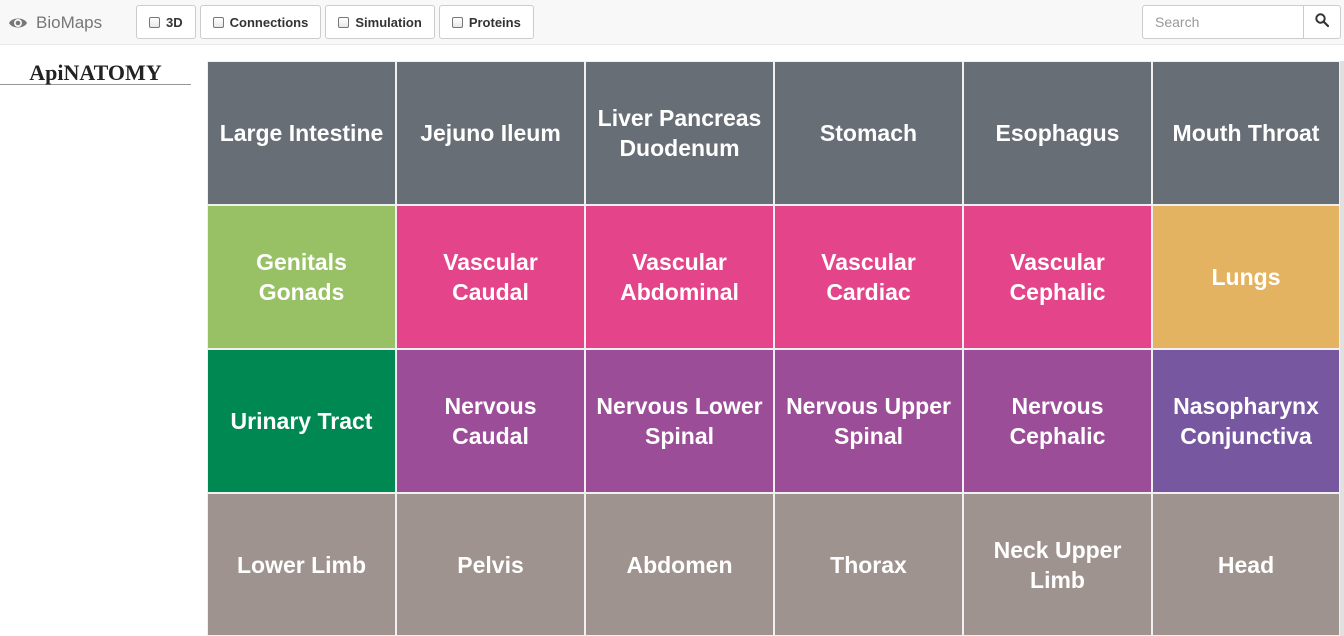 The width and height of the screenshot is (1344, 636). What do you see at coordinates (269, 22) in the screenshot?
I see `toggle-connections-label: Connections` at bounding box center [269, 22].